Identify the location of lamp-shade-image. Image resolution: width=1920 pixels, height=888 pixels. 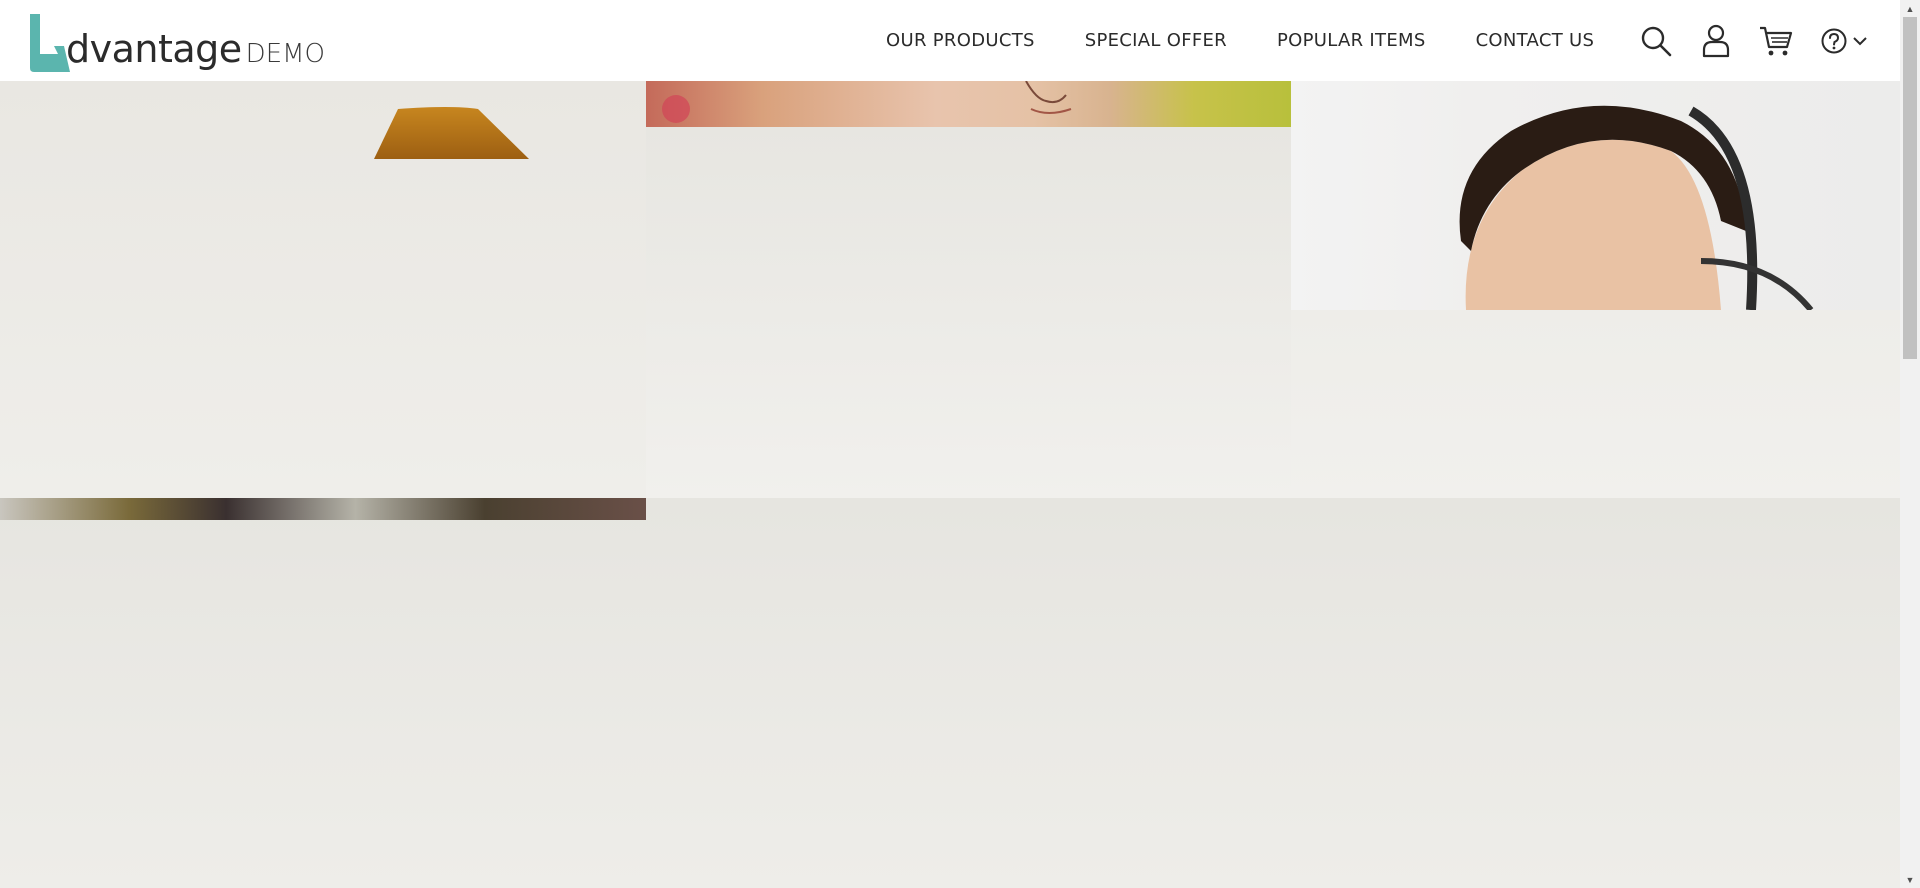
(451, 133).